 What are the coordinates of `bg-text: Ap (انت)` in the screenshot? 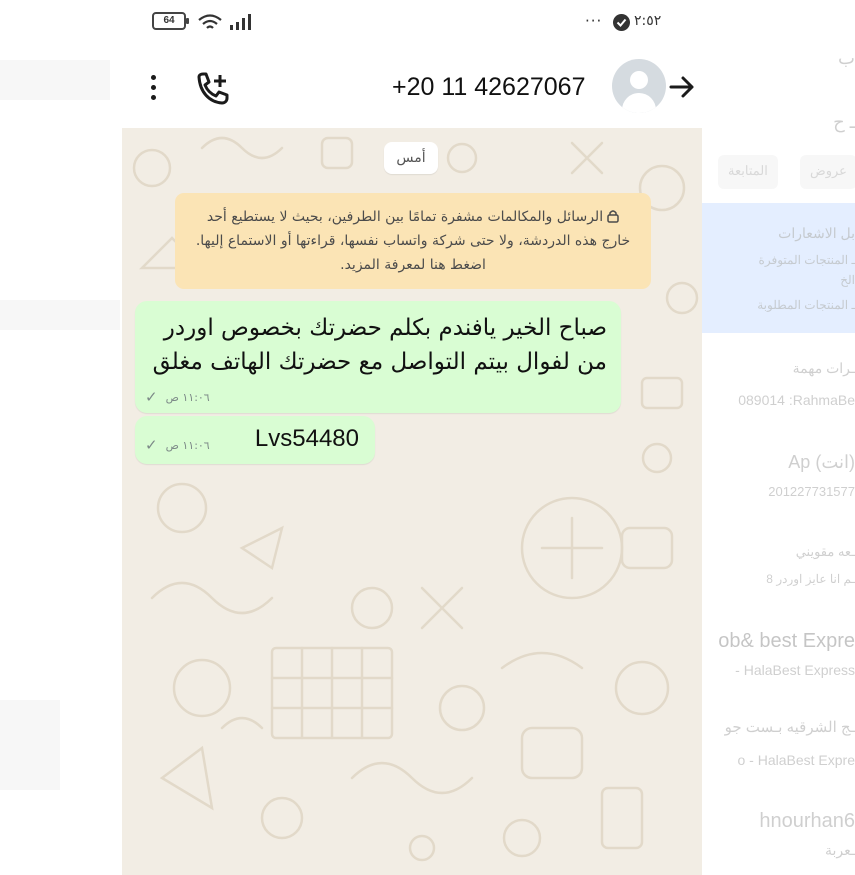 It's located at (821, 462).